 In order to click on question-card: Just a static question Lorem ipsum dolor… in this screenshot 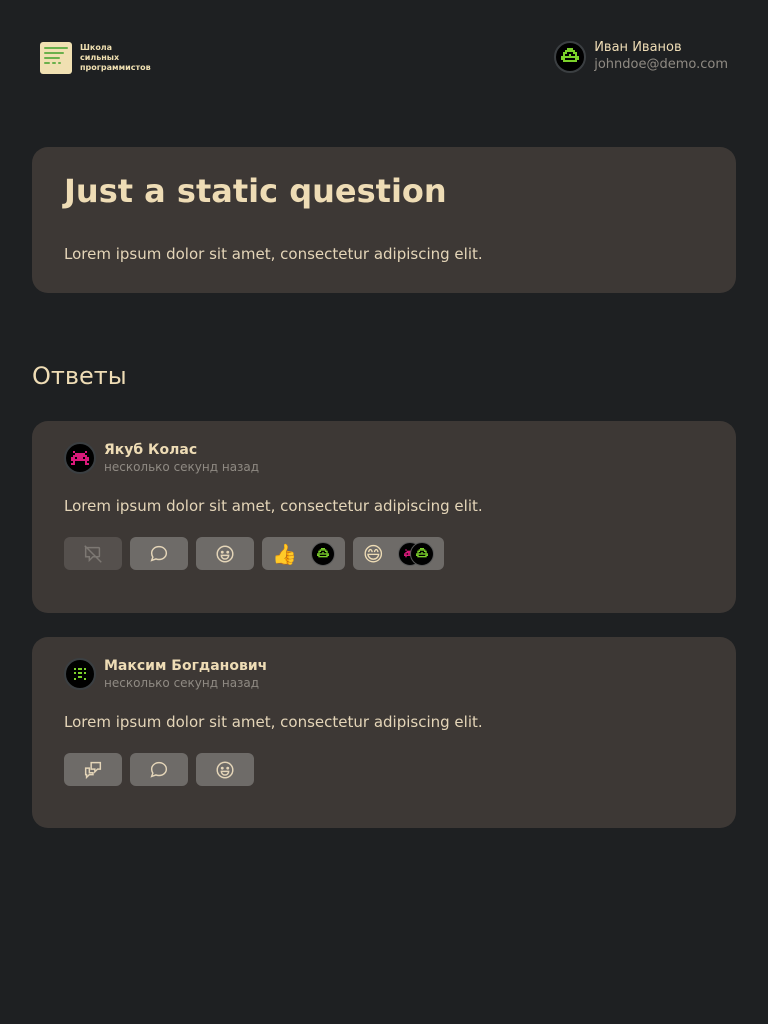, I will do `click(384, 220)`.